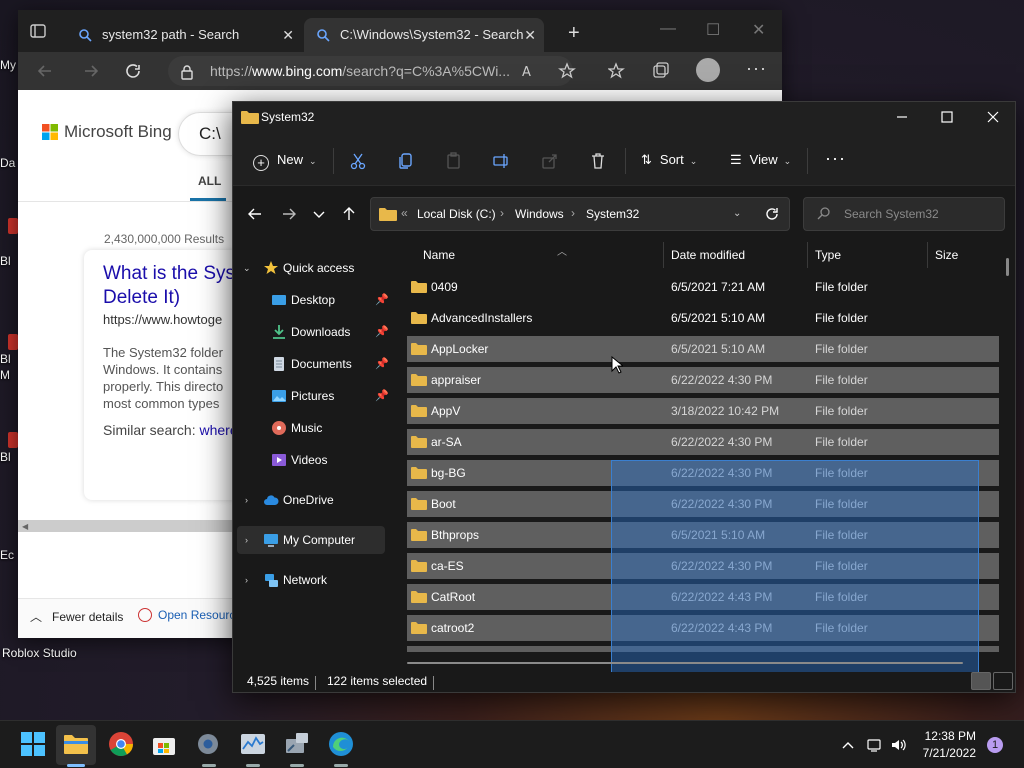 Image resolution: width=1024 pixels, height=768 pixels. I want to click on breadcrumb-system32: System32, so click(612, 214).